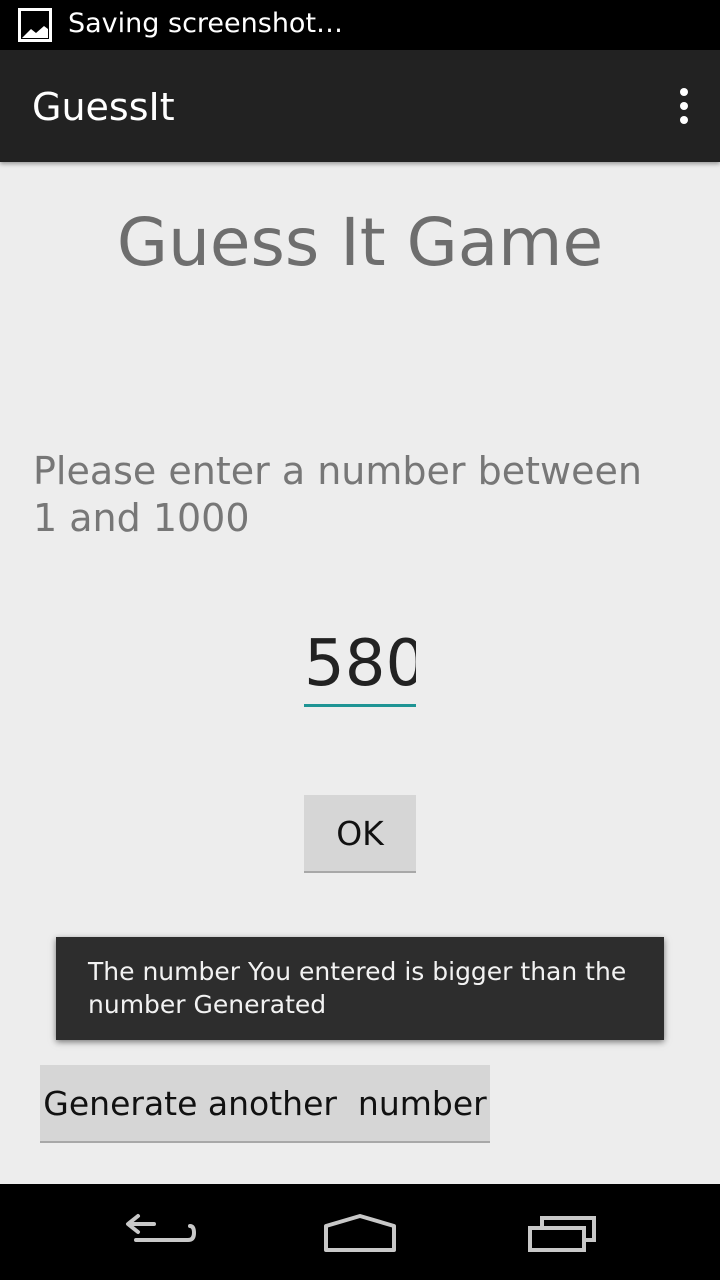 The width and height of the screenshot is (720, 1280). What do you see at coordinates (684, 106) in the screenshot?
I see `more-vert-icon` at bounding box center [684, 106].